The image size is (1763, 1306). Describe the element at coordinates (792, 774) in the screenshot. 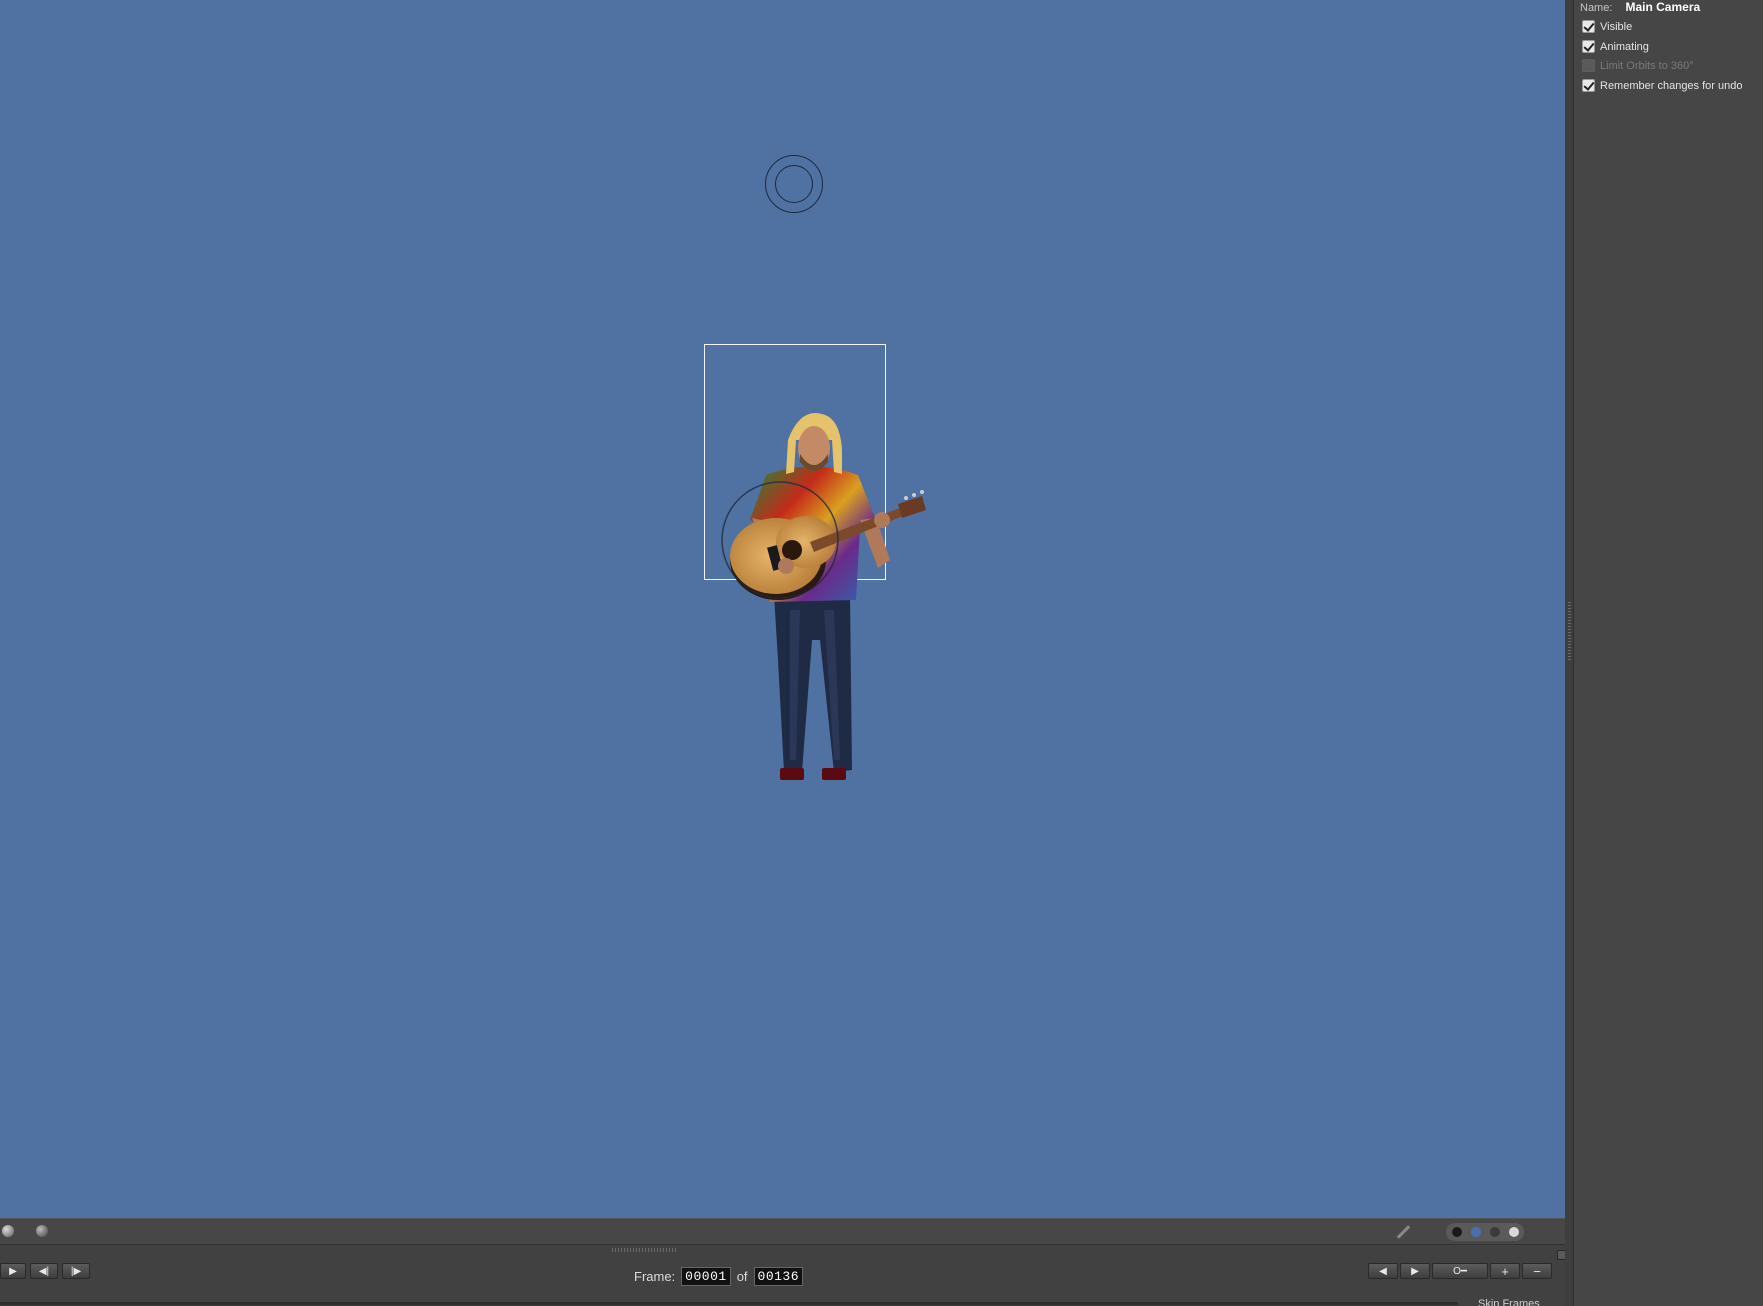

I see `figure-left-shoe` at that location.